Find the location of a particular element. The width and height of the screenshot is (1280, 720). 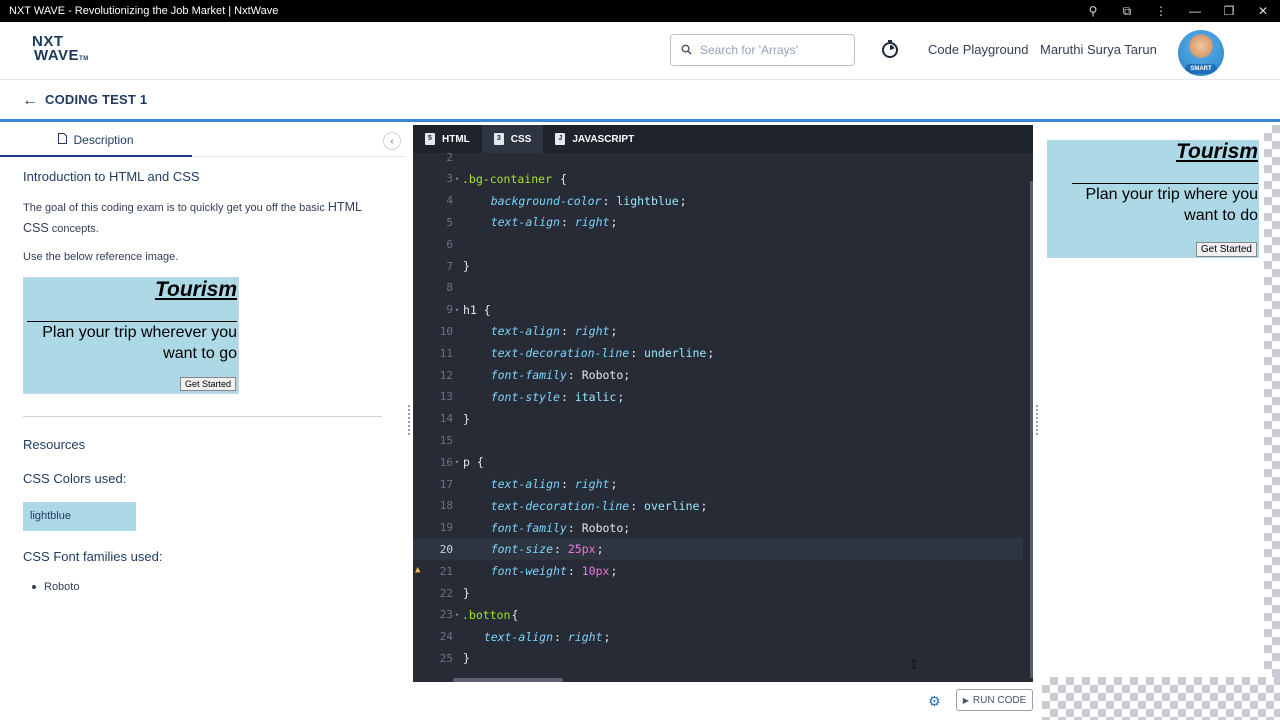

user-name: Maruthi Surya Tarun is located at coordinates (1098, 49).